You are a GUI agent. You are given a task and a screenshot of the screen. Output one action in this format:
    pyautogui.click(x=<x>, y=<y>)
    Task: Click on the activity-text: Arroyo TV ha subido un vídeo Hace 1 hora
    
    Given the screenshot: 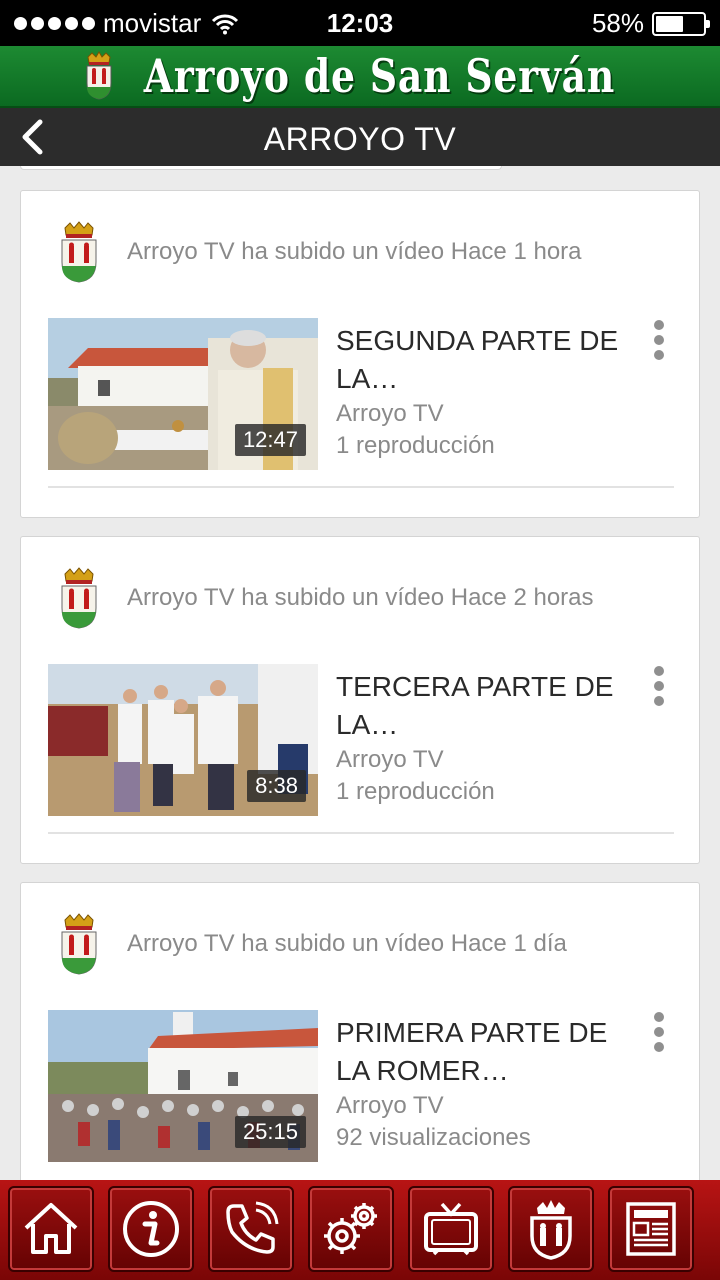 What is the action you would take?
    pyautogui.click(x=354, y=251)
    